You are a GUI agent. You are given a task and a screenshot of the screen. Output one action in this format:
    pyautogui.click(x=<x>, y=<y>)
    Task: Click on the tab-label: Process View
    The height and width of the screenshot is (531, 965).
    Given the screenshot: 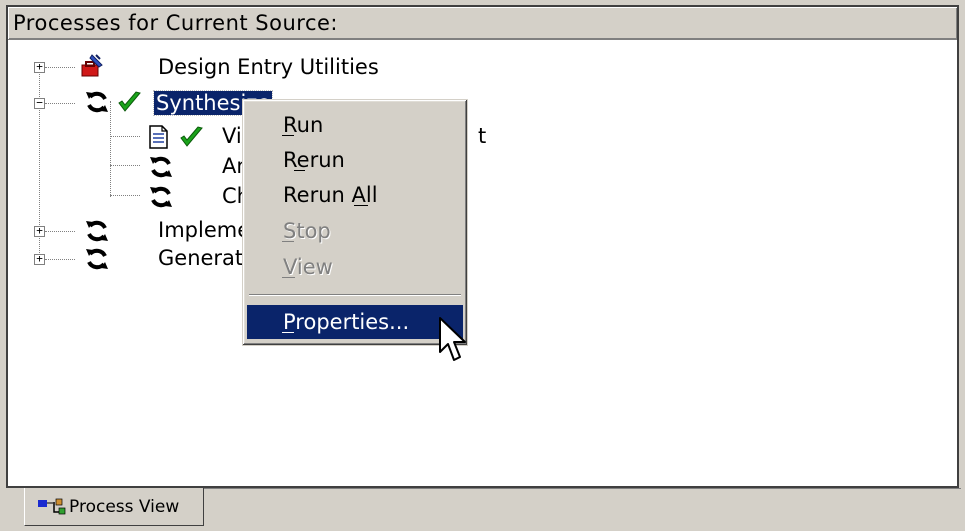 What is the action you would take?
    pyautogui.click(x=124, y=507)
    